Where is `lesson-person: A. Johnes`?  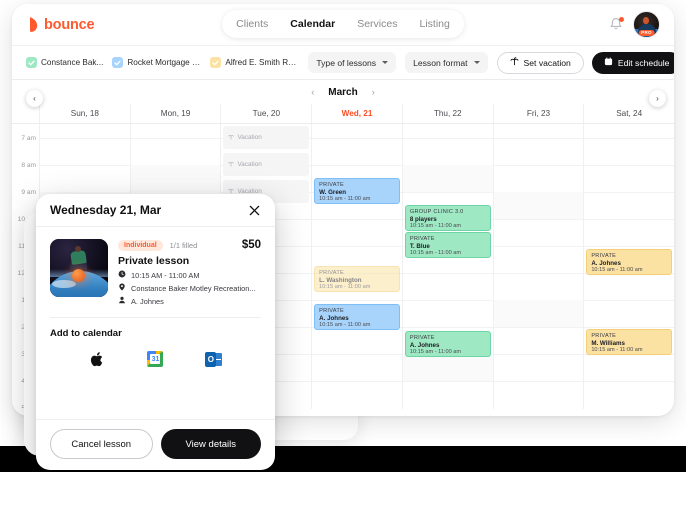
lesson-person: A. Johnes is located at coordinates (147, 301).